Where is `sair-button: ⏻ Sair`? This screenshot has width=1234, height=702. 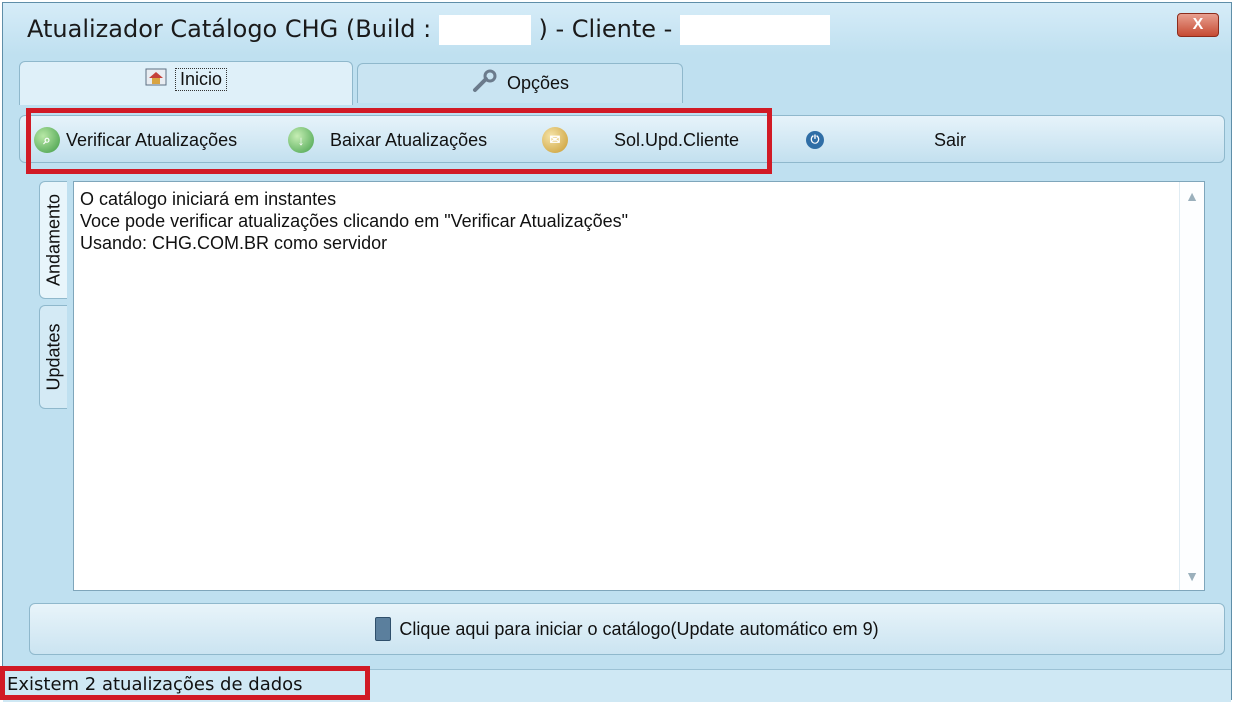
sair-button: ⏻ Sair is located at coordinates (886, 140).